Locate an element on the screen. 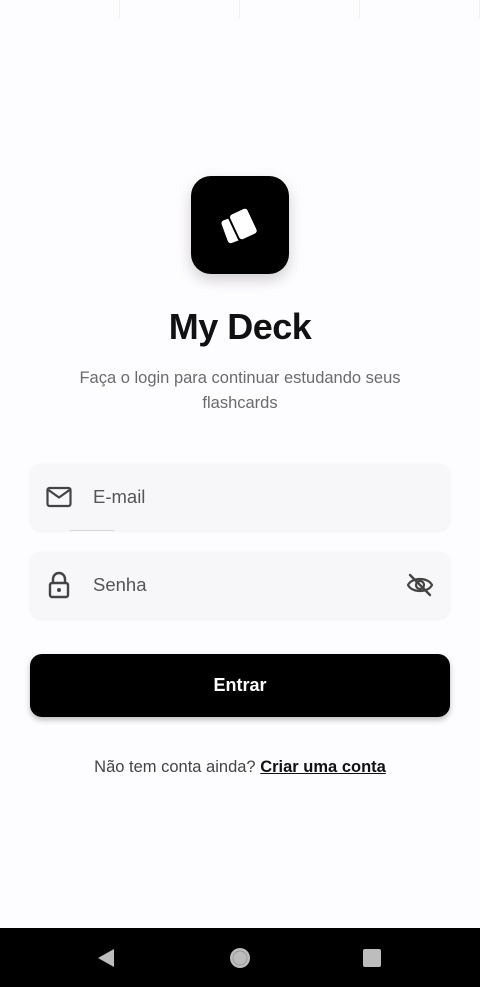 Image resolution: width=480 pixels, height=987 pixels. create-account-link: Criar uma conta is located at coordinates (323, 767).